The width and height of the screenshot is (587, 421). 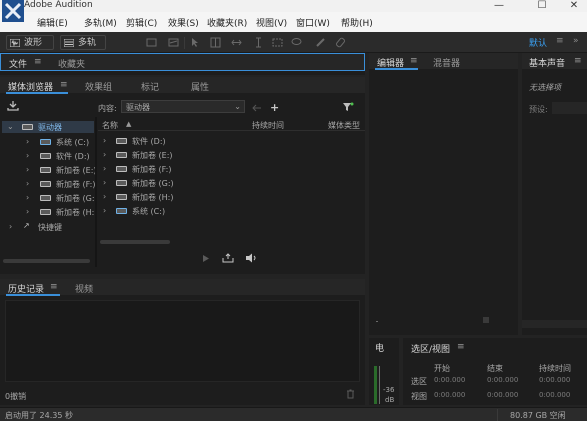 What do you see at coordinates (379, 347) in the screenshot?
I see `tab-level-meter: 电` at bounding box center [379, 347].